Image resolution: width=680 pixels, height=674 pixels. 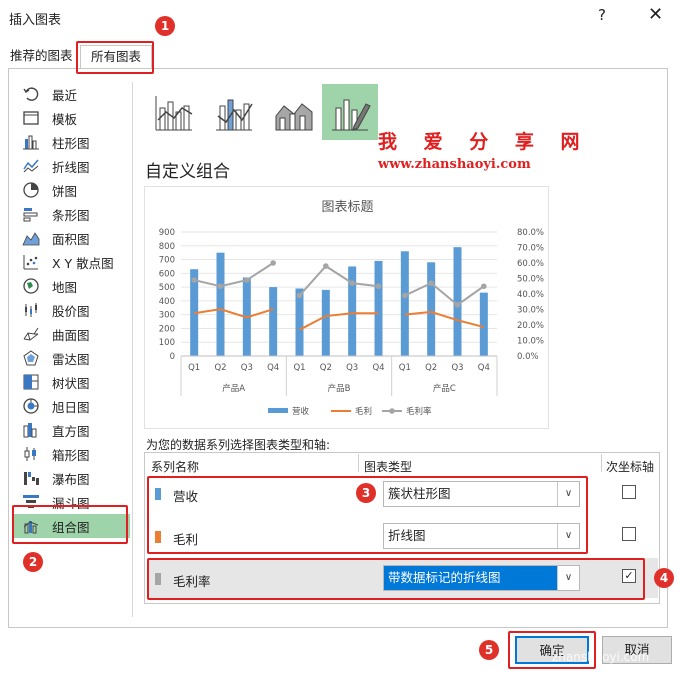 What do you see at coordinates (31, 118) in the screenshot?
I see `template-icon` at bounding box center [31, 118].